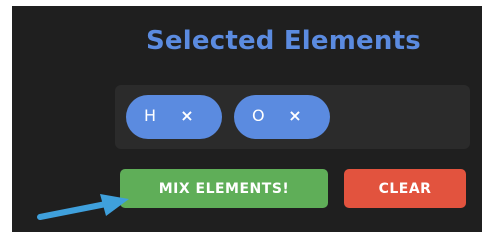 This screenshot has height=245, width=493. What do you see at coordinates (187, 116) in the screenshot?
I see `remove-h-button: ×` at bounding box center [187, 116].